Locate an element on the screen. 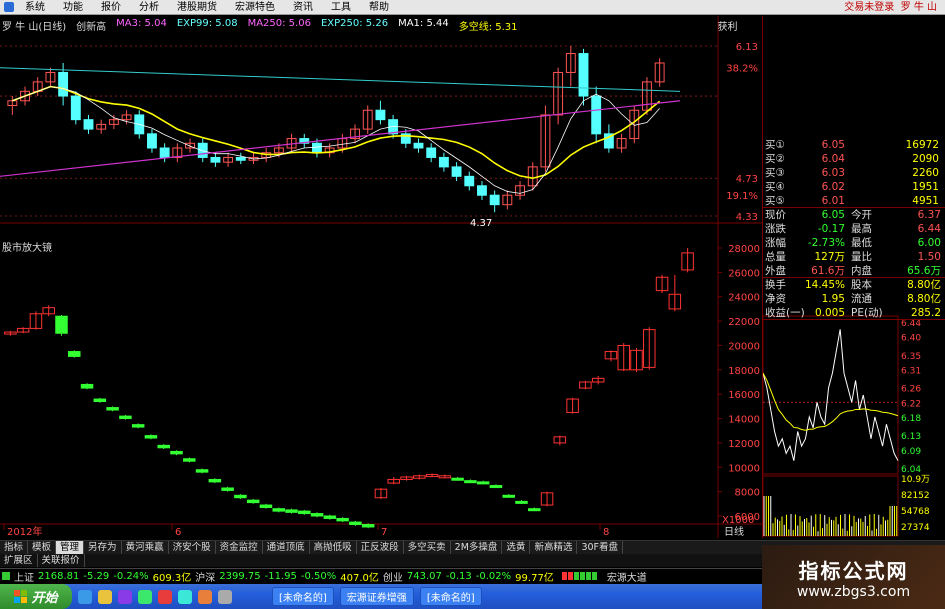 This screenshot has width=945, height=609. menu-news: 资讯 is located at coordinates (303, 7).